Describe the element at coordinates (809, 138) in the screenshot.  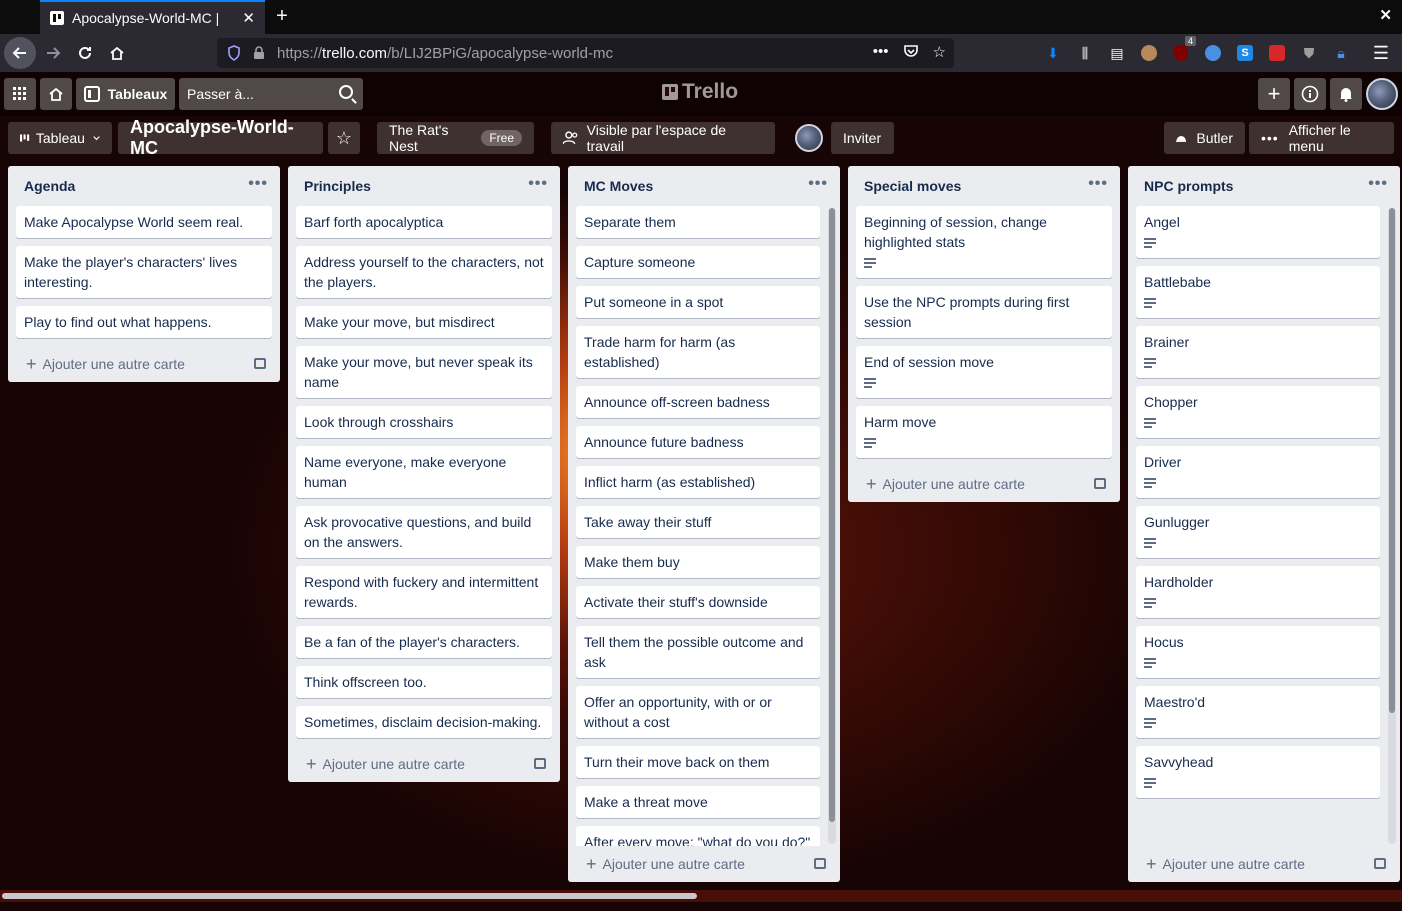
I see `member-avatar` at that location.